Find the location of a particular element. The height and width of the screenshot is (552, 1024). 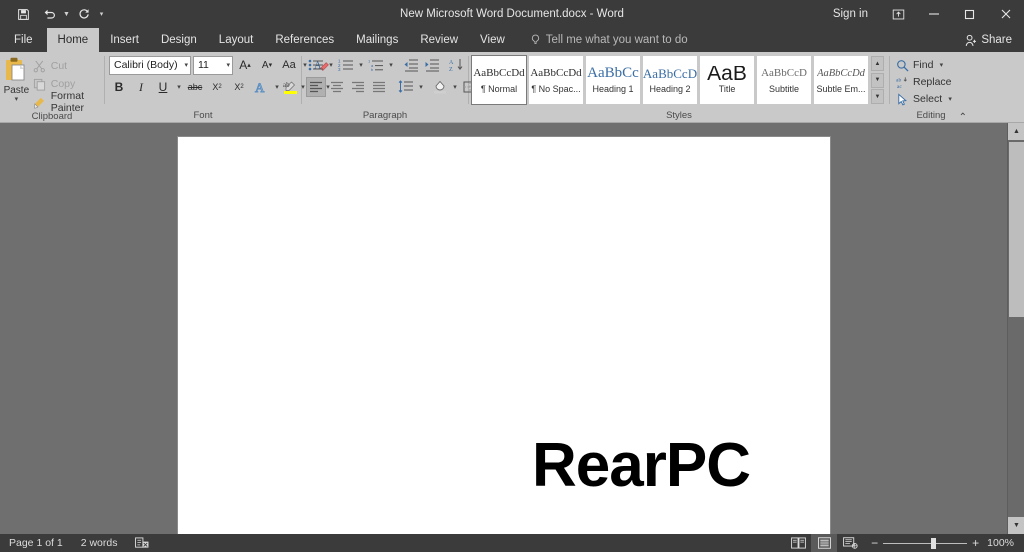

cut-button: Cut is located at coordinates (68, 66).